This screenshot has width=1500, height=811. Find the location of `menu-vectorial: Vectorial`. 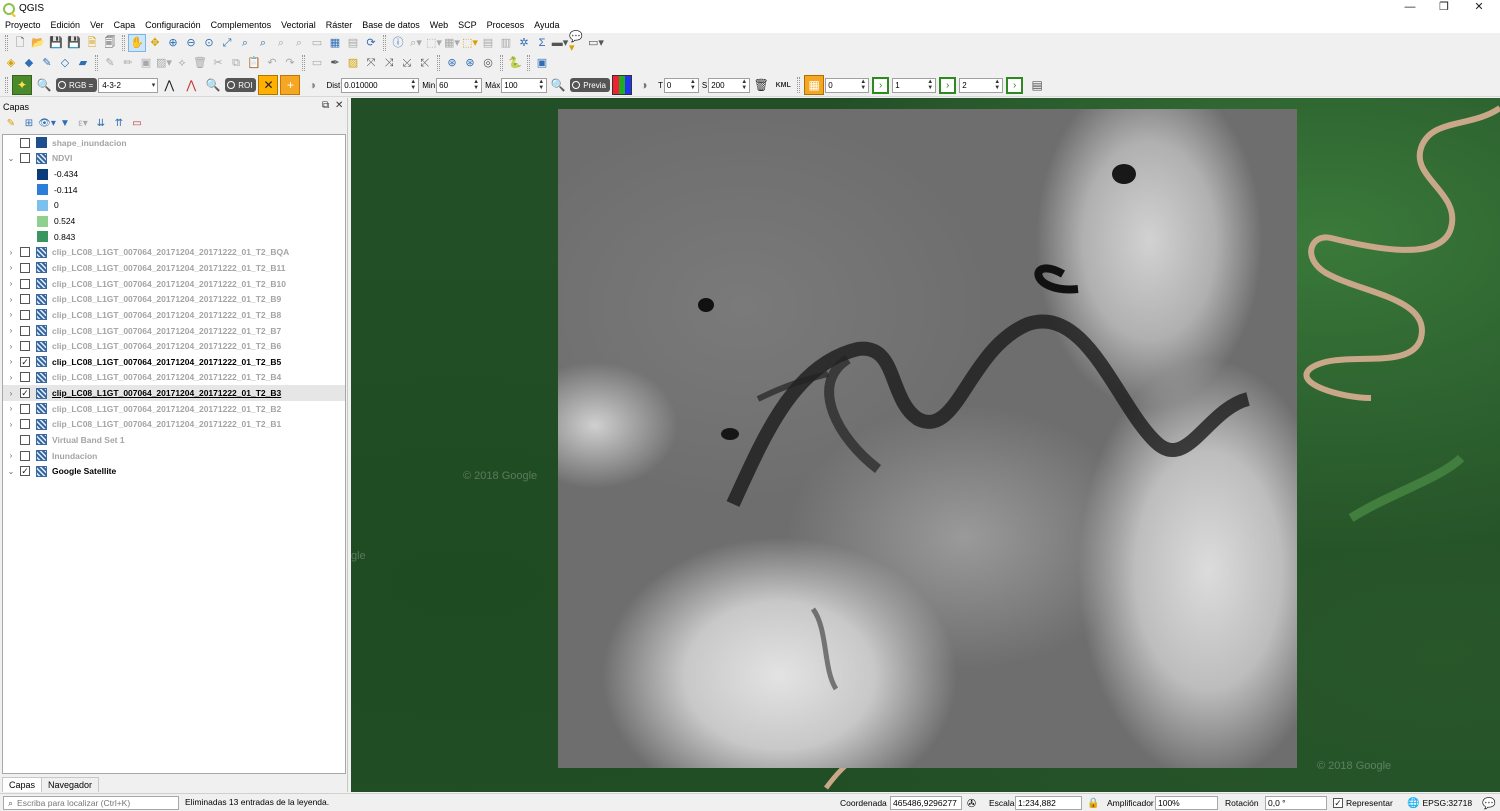

menu-vectorial: Vectorial is located at coordinates (298, 25).